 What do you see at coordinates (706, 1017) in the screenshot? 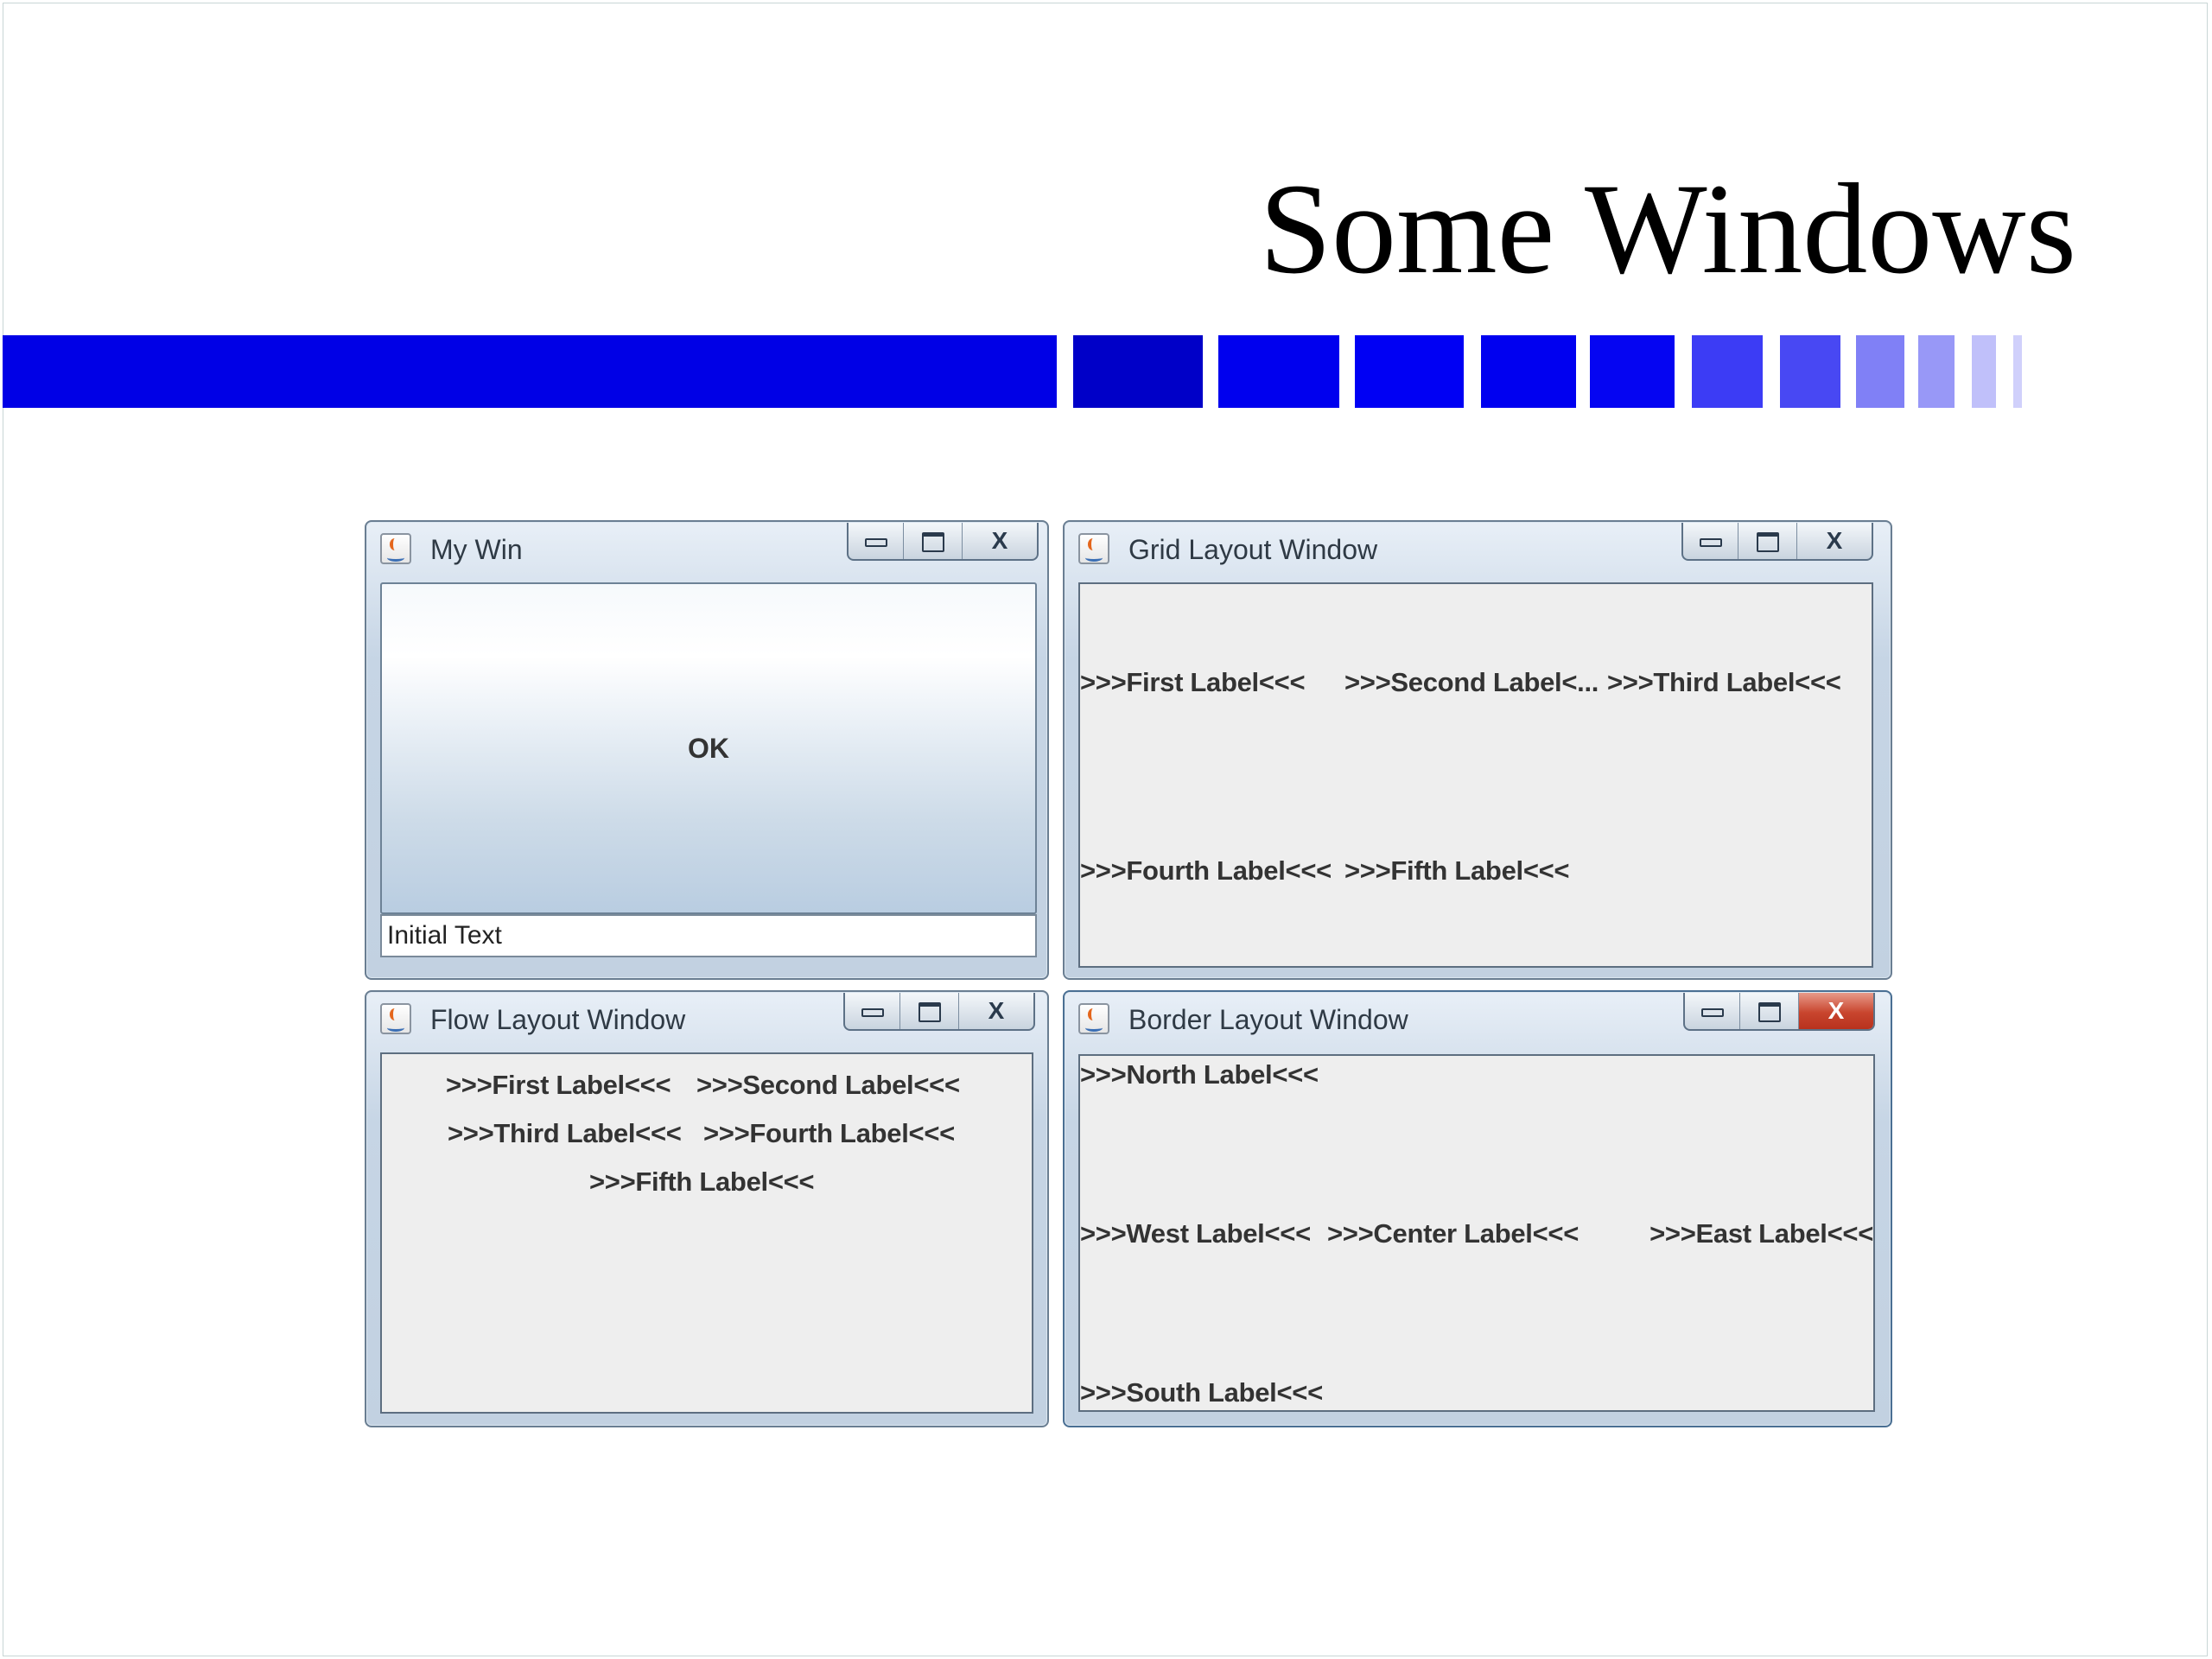
I see `titlebar: Flow Layout Window X` at bounding box center [706, 1017].